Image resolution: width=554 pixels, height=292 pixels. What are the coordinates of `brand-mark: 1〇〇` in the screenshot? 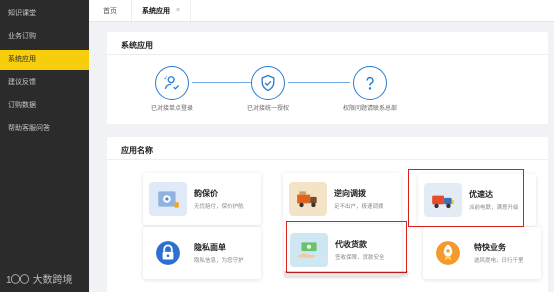 It's located at (18, 280).